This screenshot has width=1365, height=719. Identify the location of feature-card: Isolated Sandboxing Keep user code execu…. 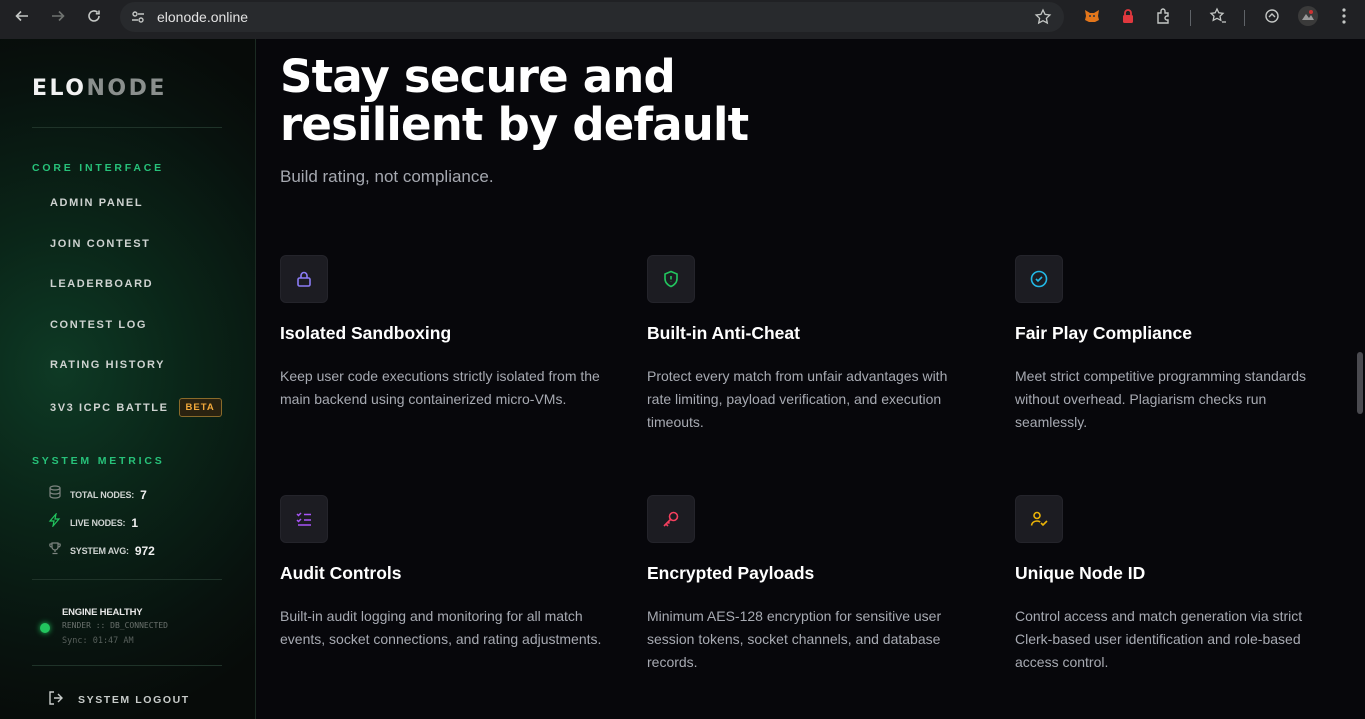
(445, 333).